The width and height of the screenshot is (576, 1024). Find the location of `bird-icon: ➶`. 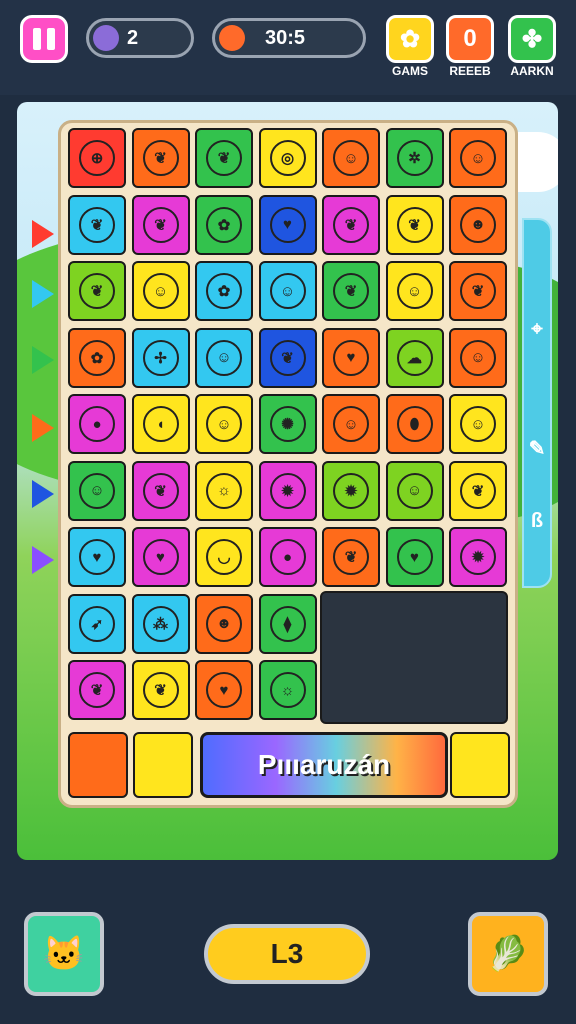

bird-icon: ➶ is located at coordinates (97, 623).